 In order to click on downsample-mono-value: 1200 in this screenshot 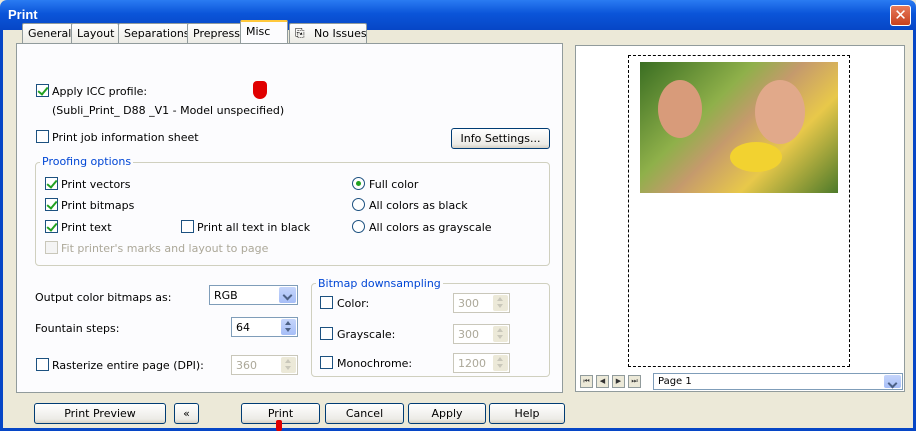, I will do `click(472, 363)`.